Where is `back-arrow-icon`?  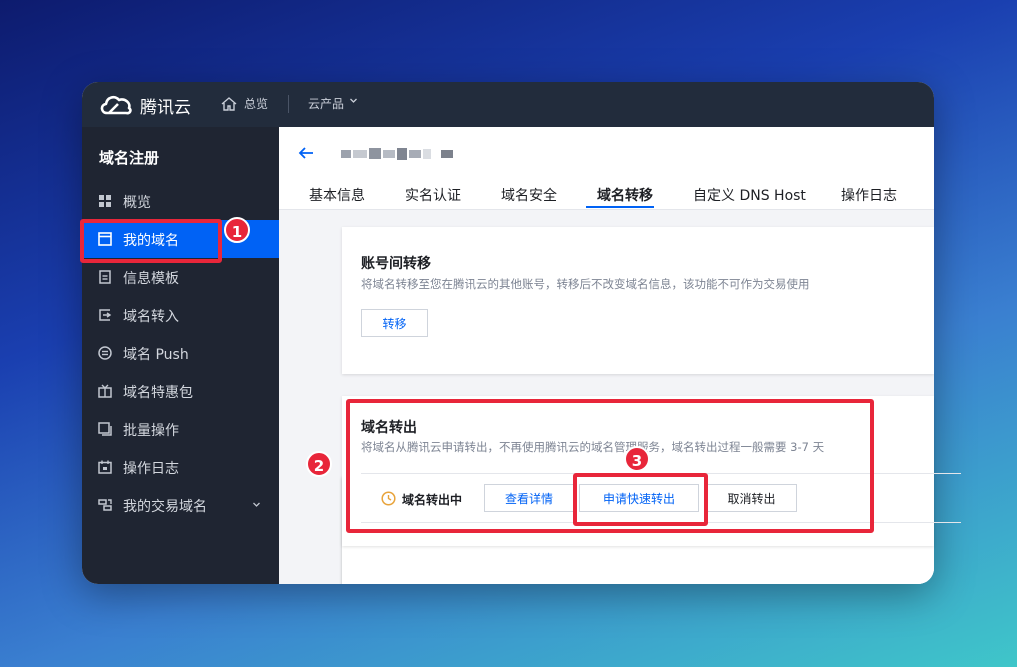
back-arrow-icon is located at coordinates (306, 153).